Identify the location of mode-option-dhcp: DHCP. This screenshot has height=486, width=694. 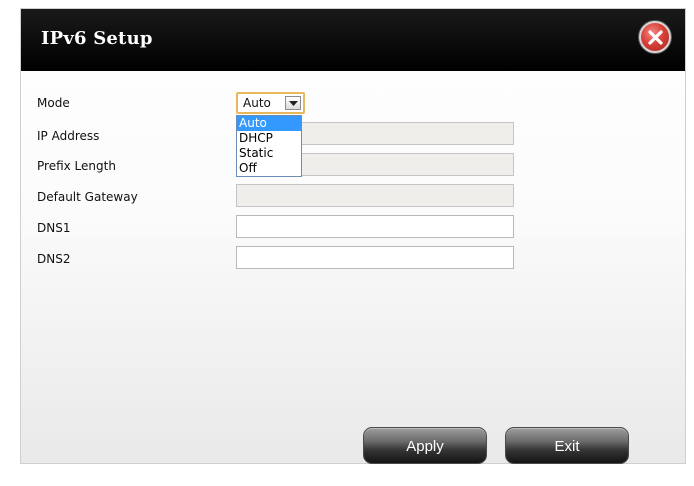
(269, 138).